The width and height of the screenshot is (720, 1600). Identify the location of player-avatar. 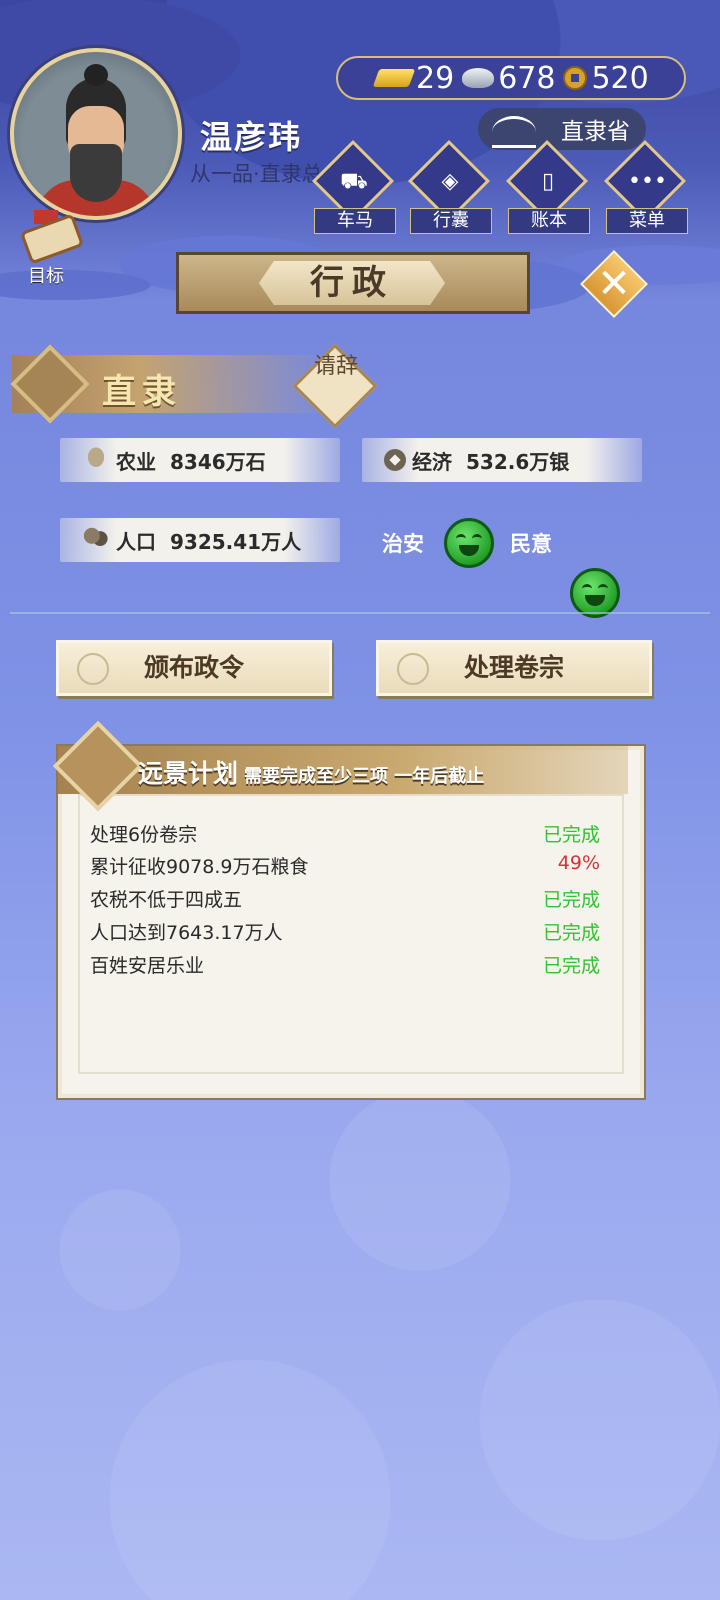
(96, 134).